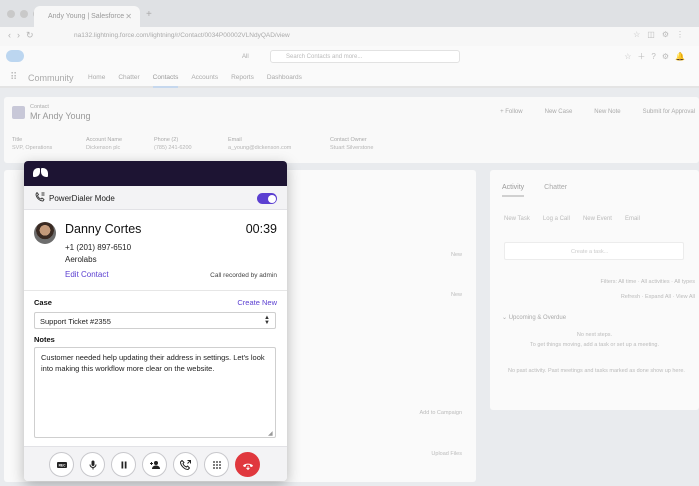  Describe the element at coordinates (120, 144) in the screenshot. I see `field-account: Account Name Dickenson plc` at that location.